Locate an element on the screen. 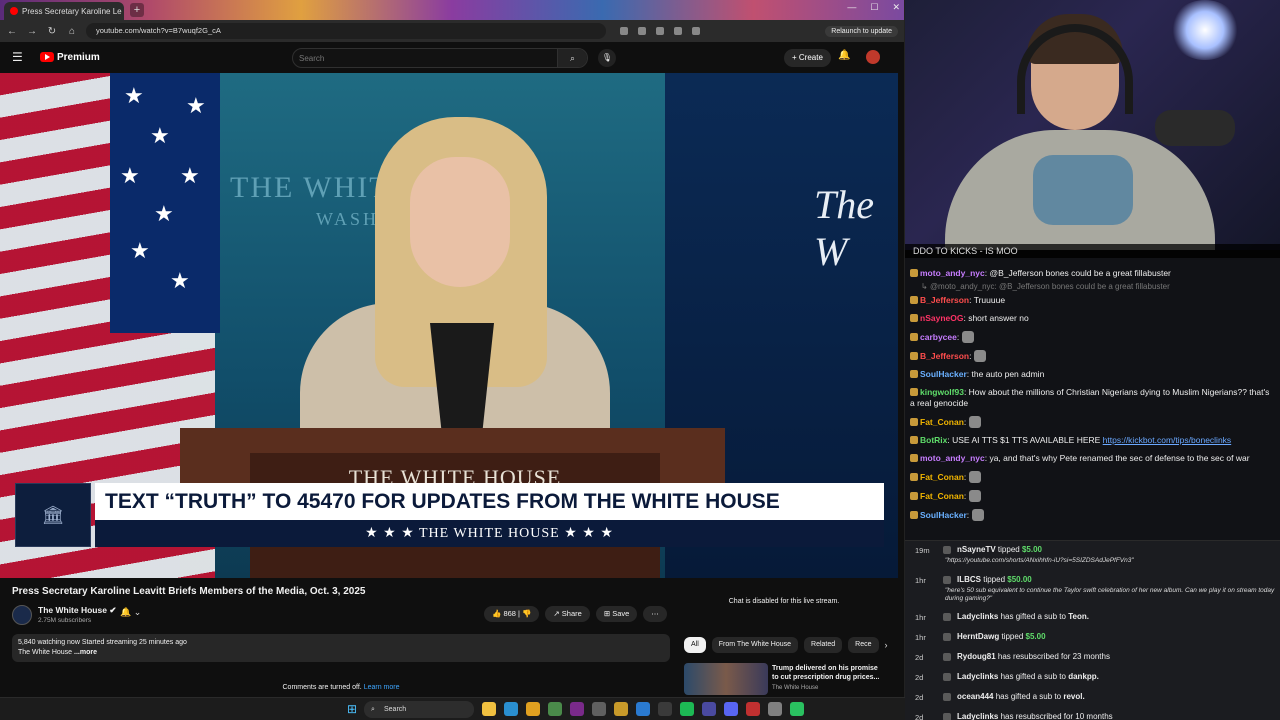 The image size is (1280, 720). chat-username: nSayneOG is located at coordinates (941, 318).